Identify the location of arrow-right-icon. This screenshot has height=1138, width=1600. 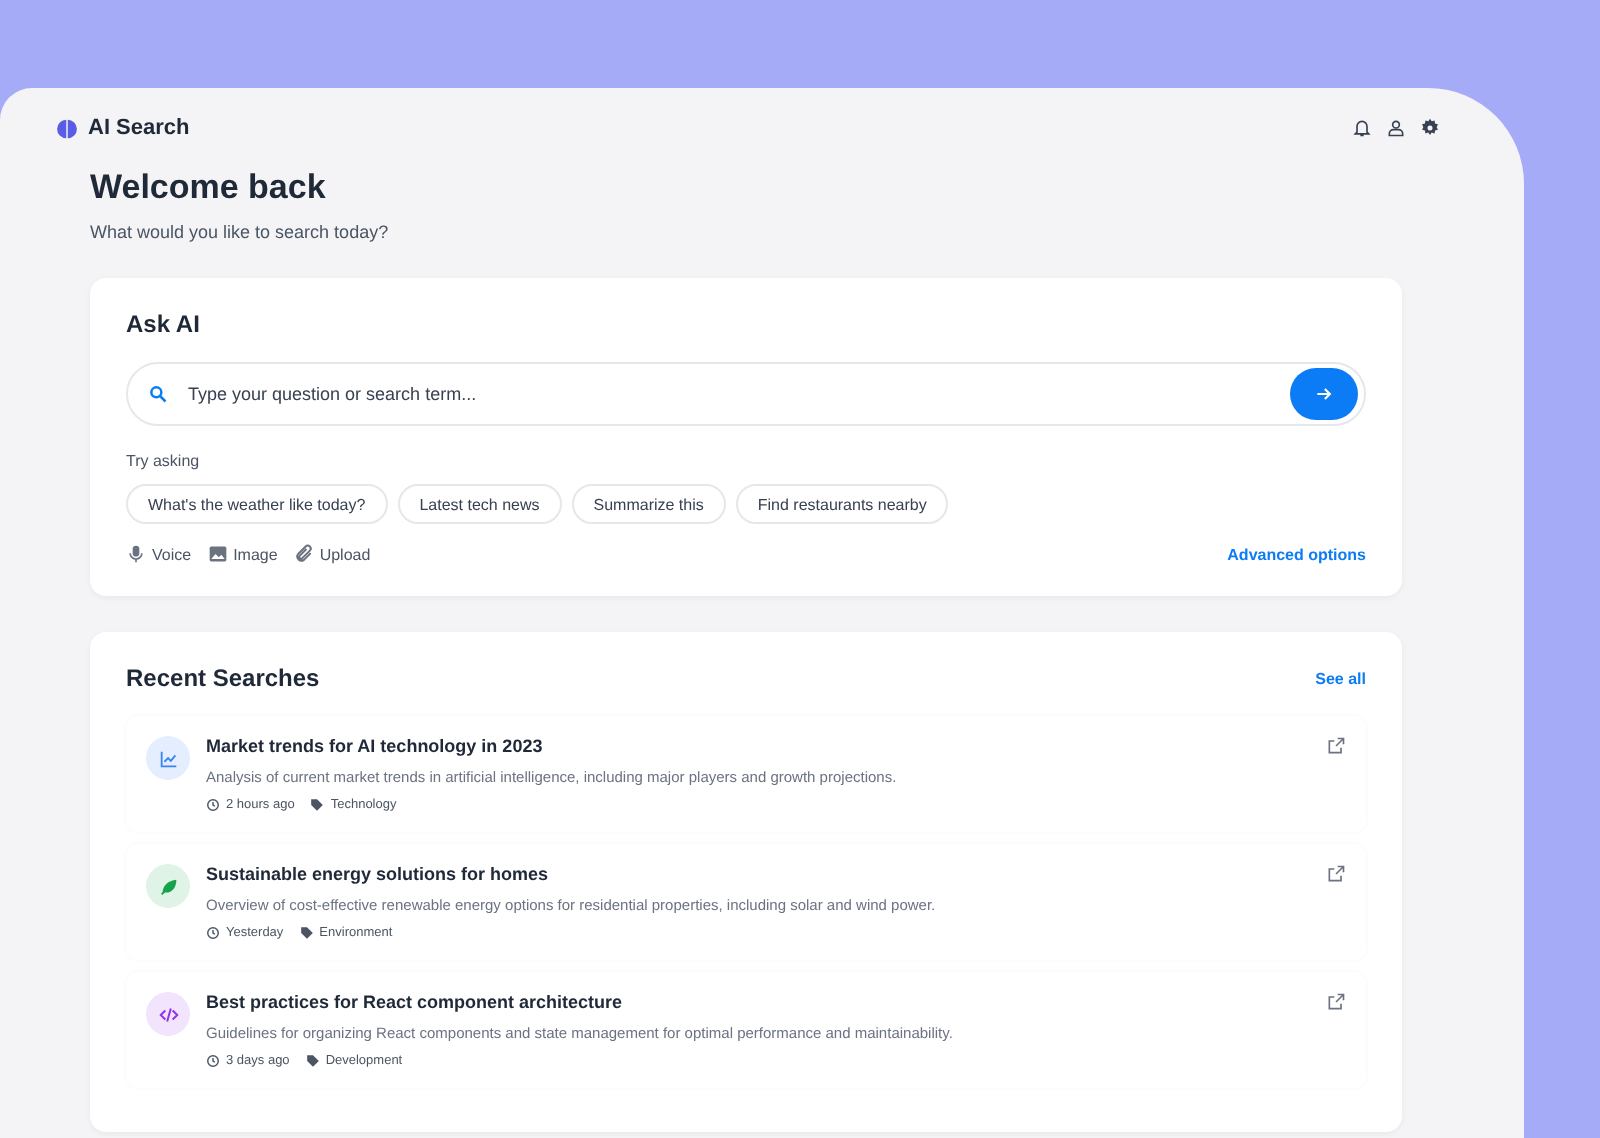
(1324, 394).